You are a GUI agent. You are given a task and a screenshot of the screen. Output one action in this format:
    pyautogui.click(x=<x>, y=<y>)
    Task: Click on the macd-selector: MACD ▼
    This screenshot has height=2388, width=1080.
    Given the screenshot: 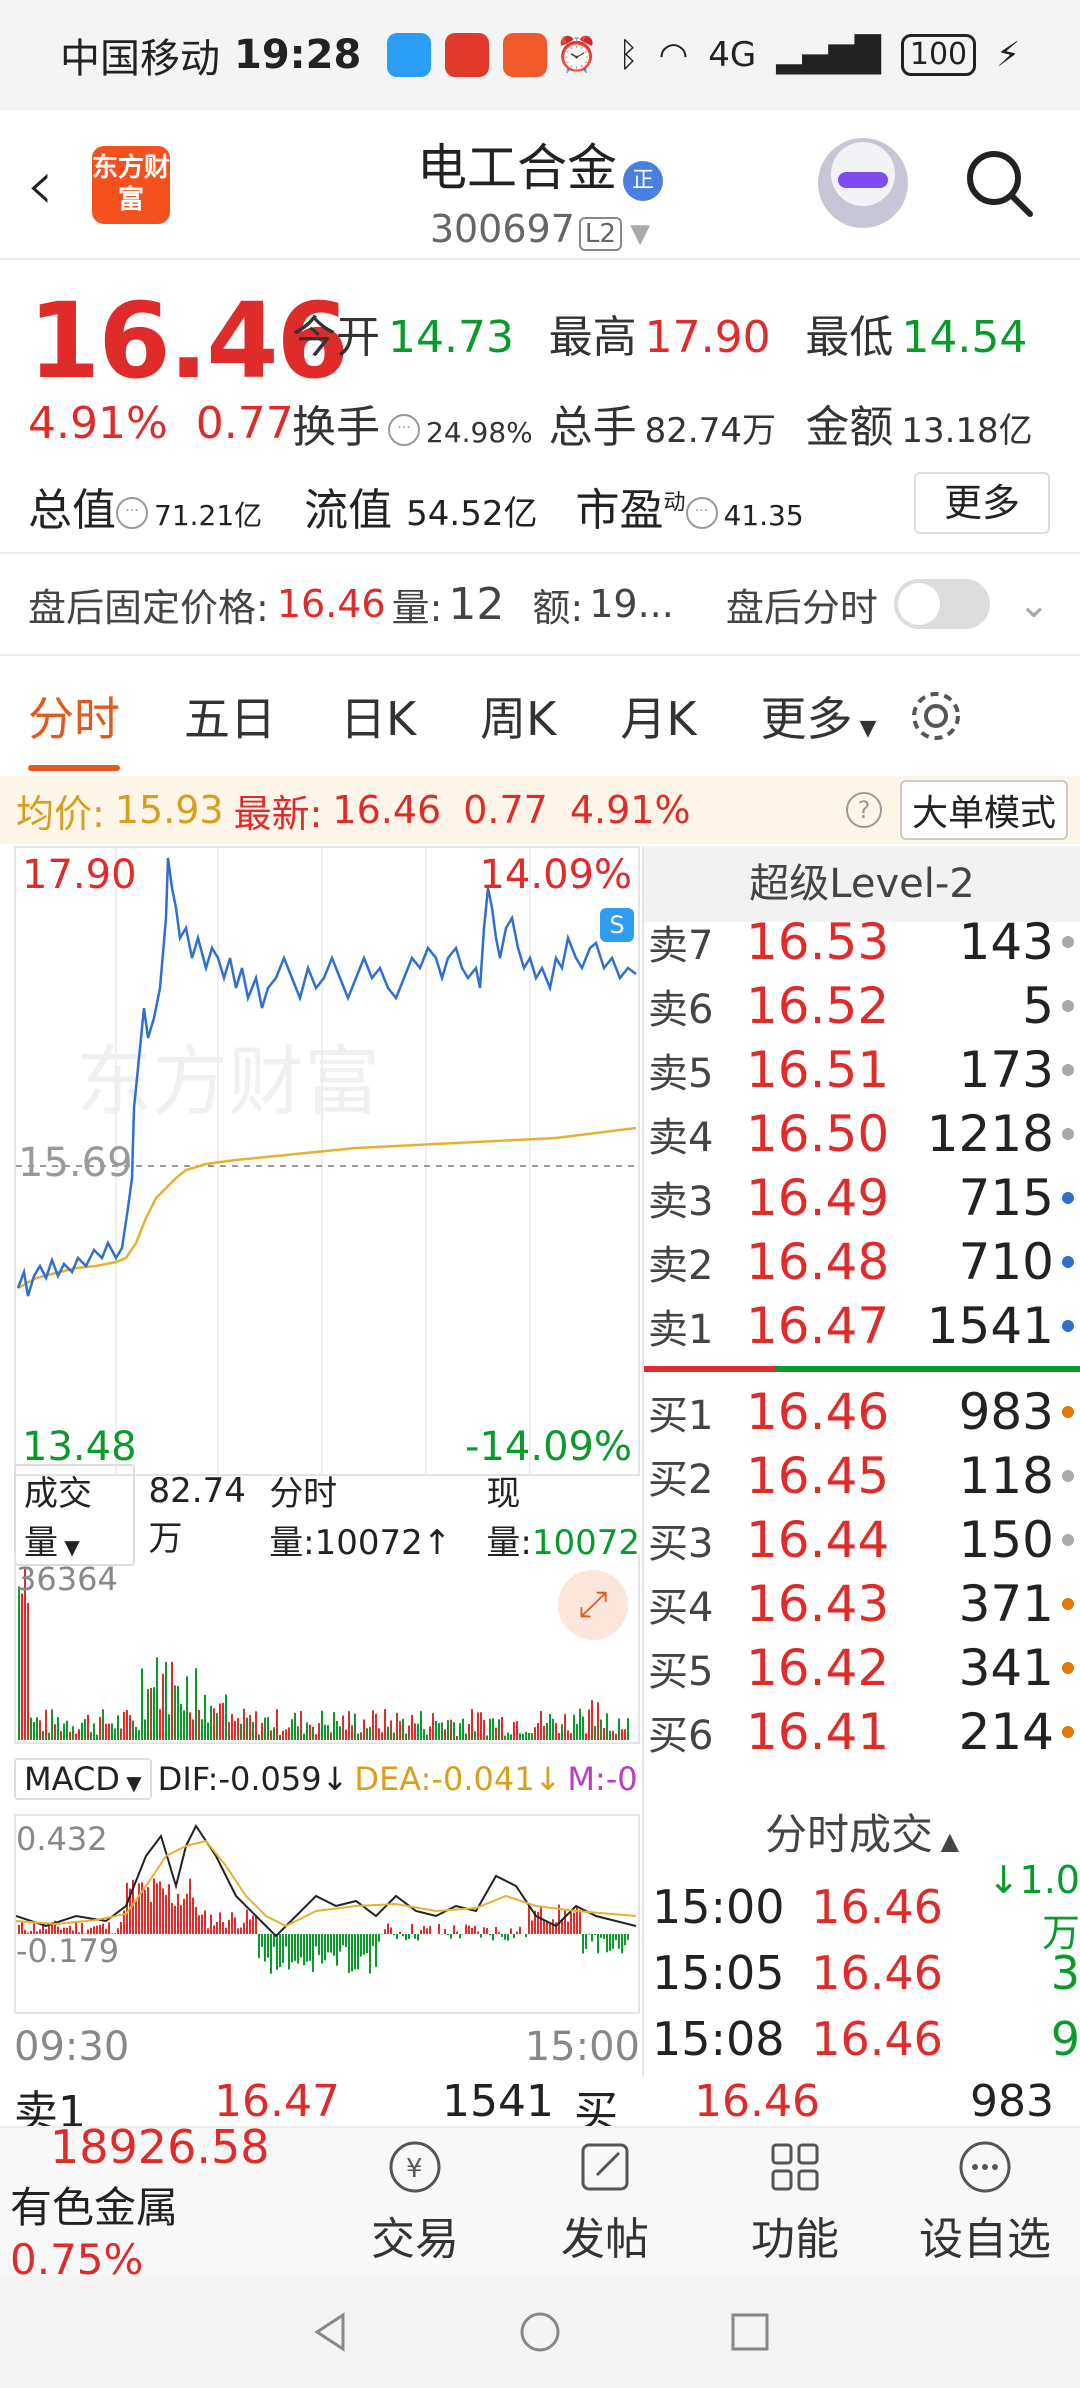 What is the action you would take?
    pyautogui.click(x=83, y=1779)
    